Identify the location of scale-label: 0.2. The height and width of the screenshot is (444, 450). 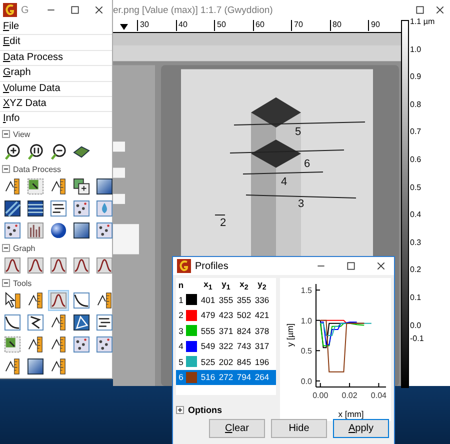
(416, 269).